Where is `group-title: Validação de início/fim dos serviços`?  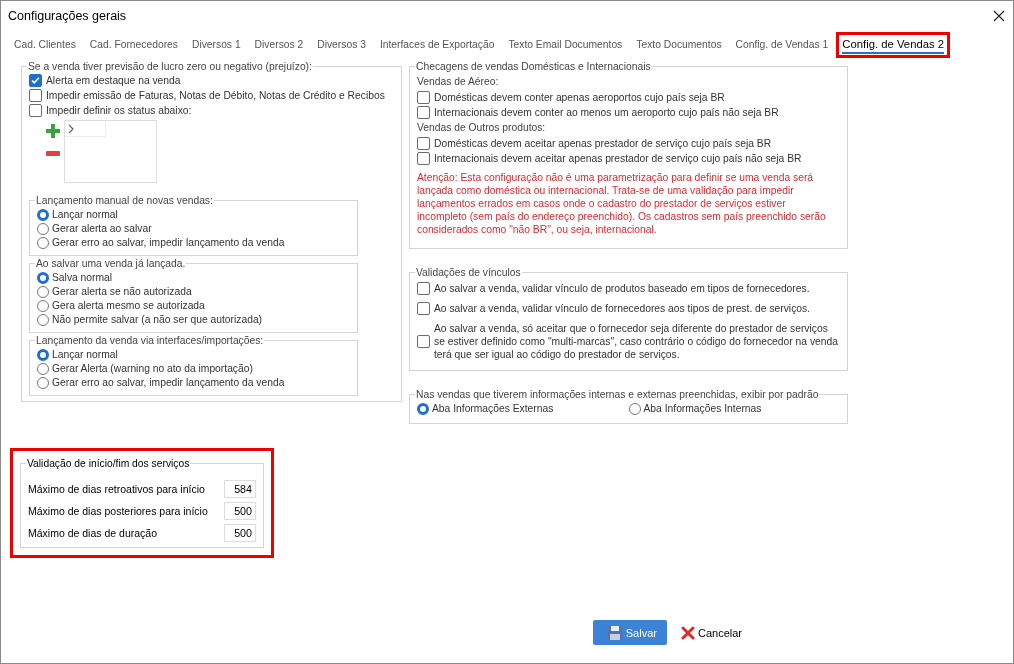
group-title: Validação de início/fim dos serviços is located at coordinates (108, 463).